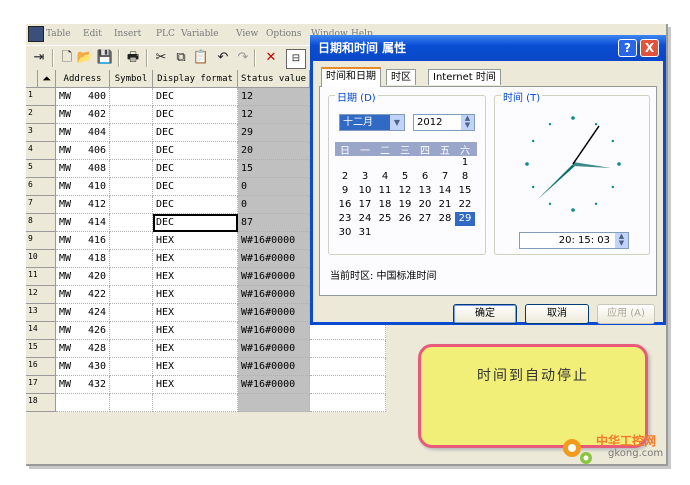 This screenshot has height=485, width=690. What do you see at coordinates (200, 34) in the screenshot?
I see `menu-variable: Variable` at bounding box center [200, 34].